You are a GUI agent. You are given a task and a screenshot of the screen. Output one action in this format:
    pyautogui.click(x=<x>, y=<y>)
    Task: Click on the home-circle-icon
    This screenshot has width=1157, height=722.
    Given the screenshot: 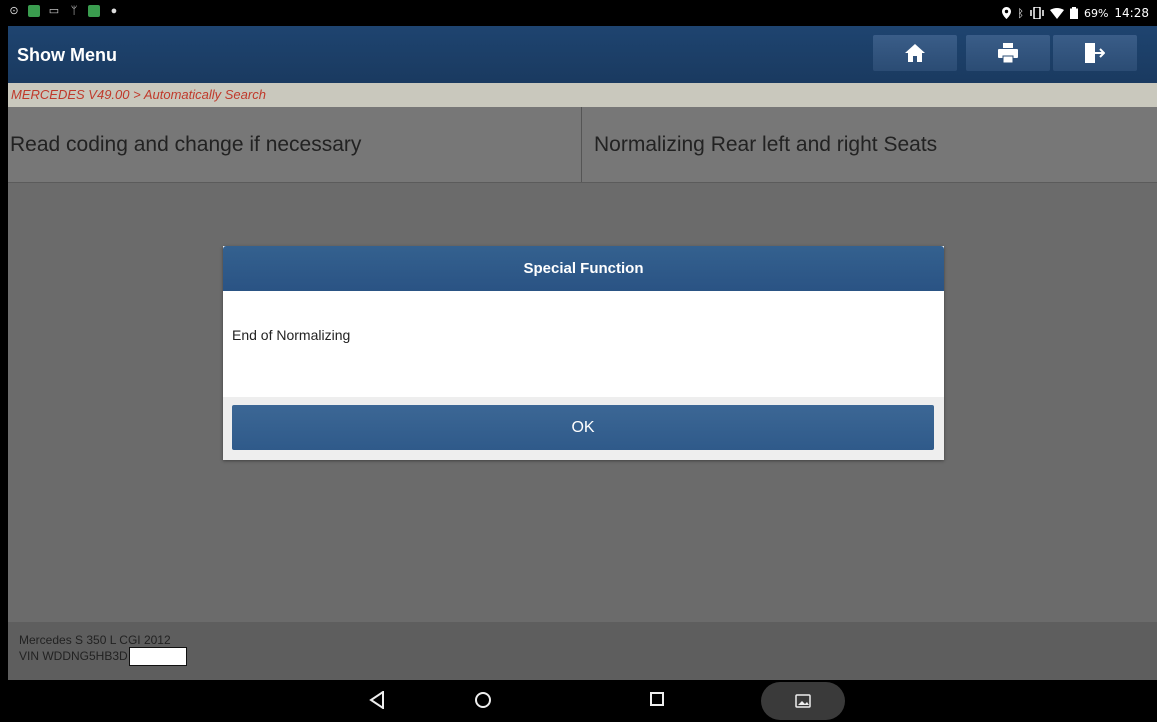 What is the action you would take?
    pyautogui.click(x=483, y=700)
    